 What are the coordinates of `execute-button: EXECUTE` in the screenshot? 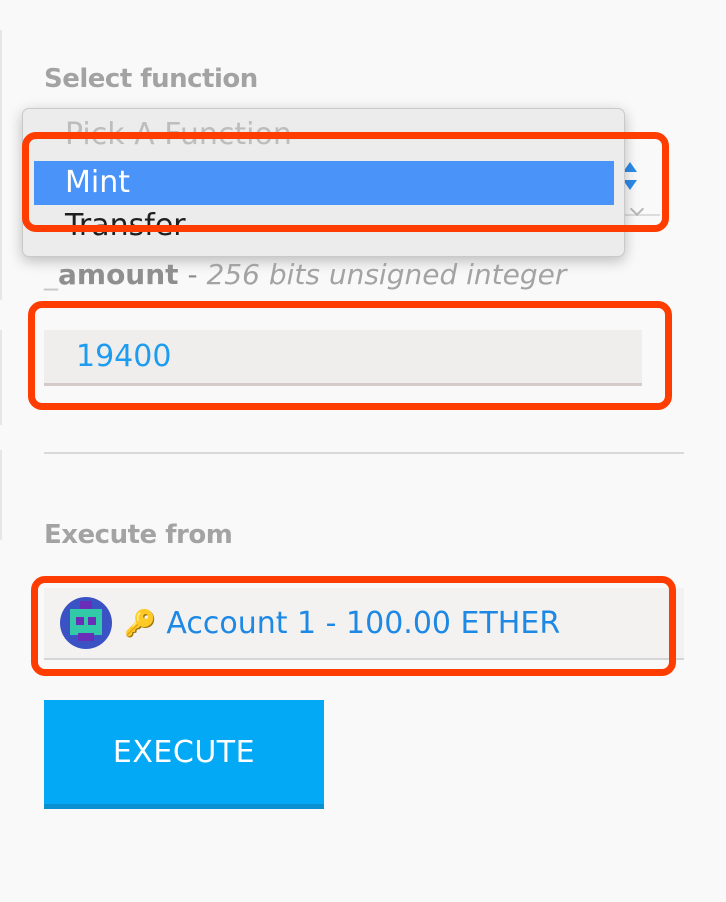 It's located at (184, 754).